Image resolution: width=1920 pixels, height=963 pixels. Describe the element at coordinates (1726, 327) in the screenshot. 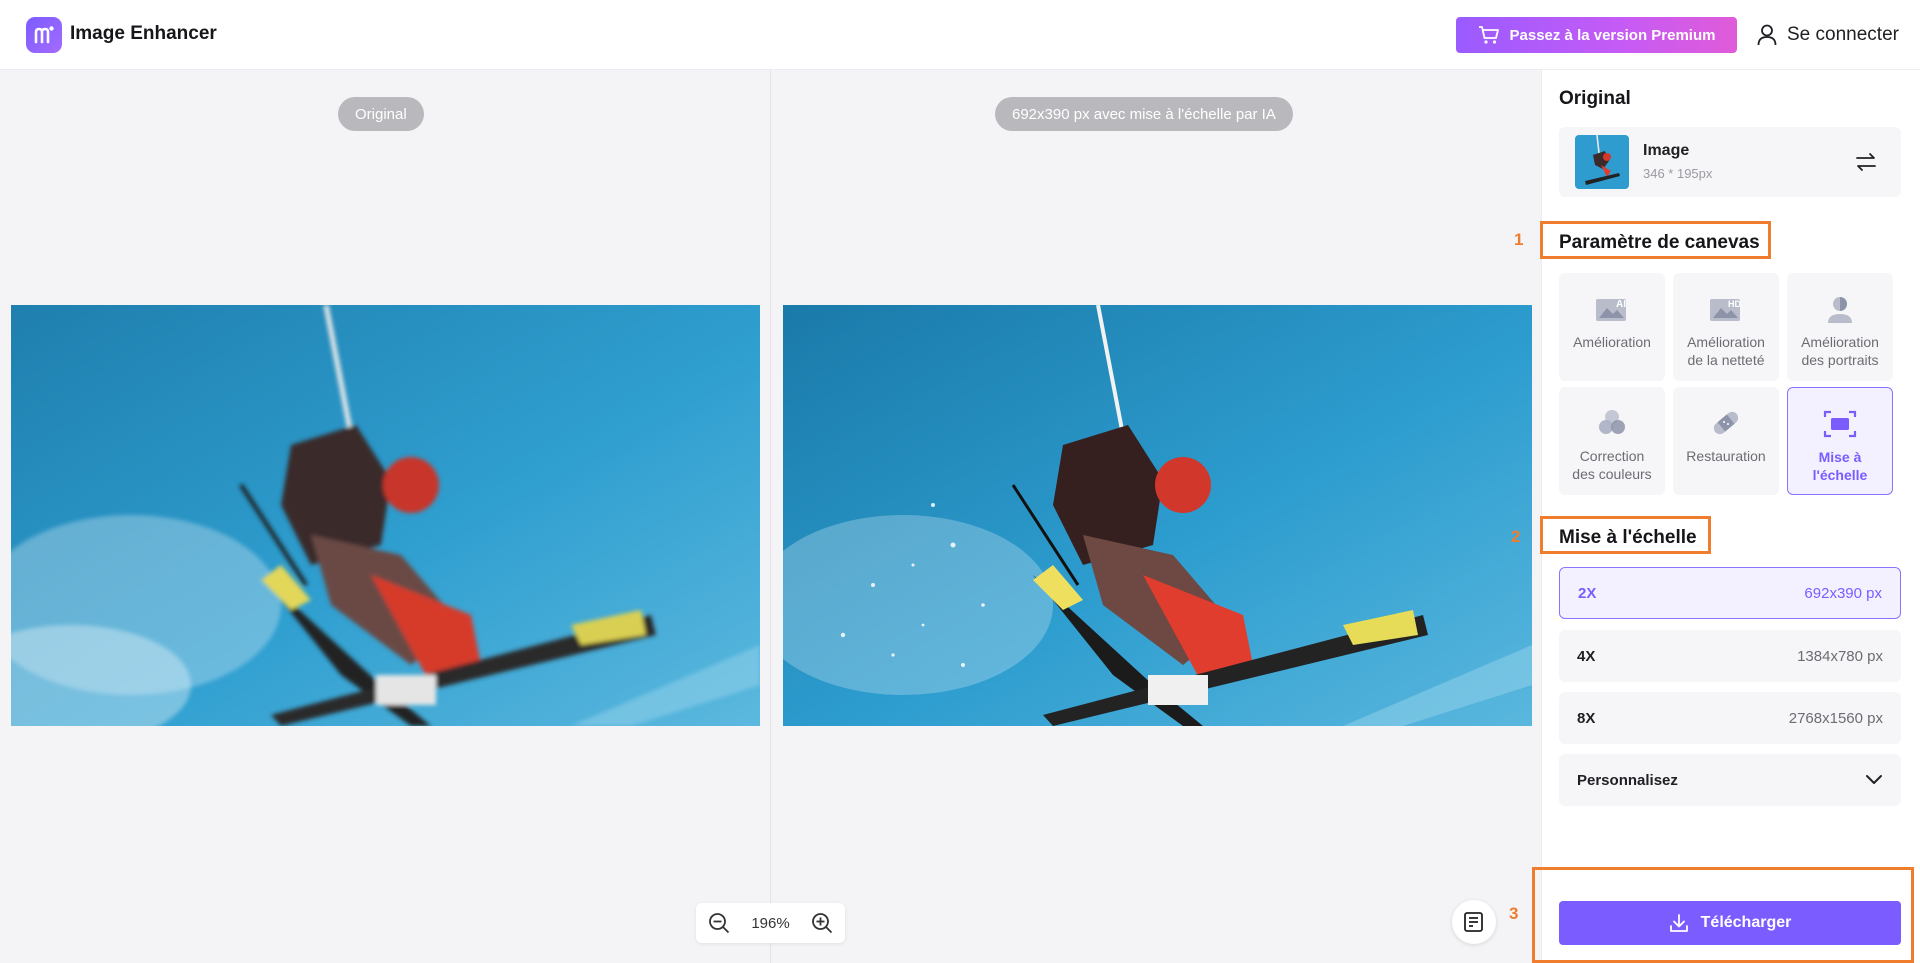

I see `tool-sharpening: HD Amélioration de la netteté` at that location.